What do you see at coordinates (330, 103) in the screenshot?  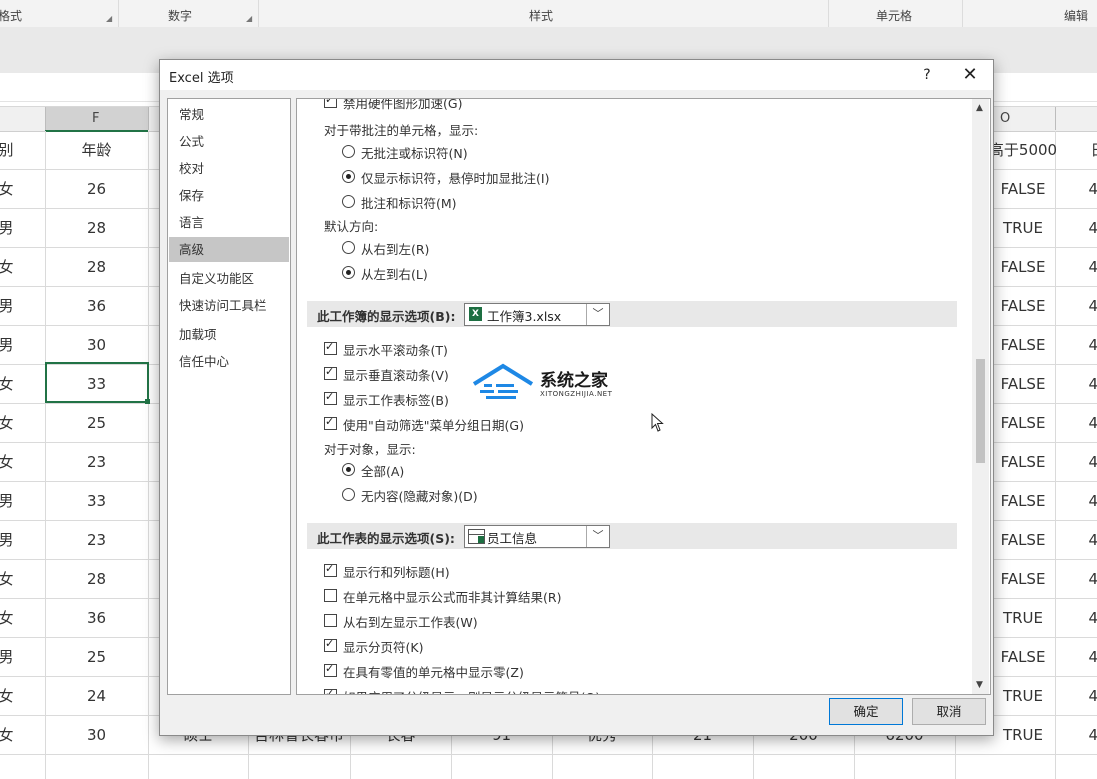 I see `hw-accel-checkbox` at bounding box center [330, 103].